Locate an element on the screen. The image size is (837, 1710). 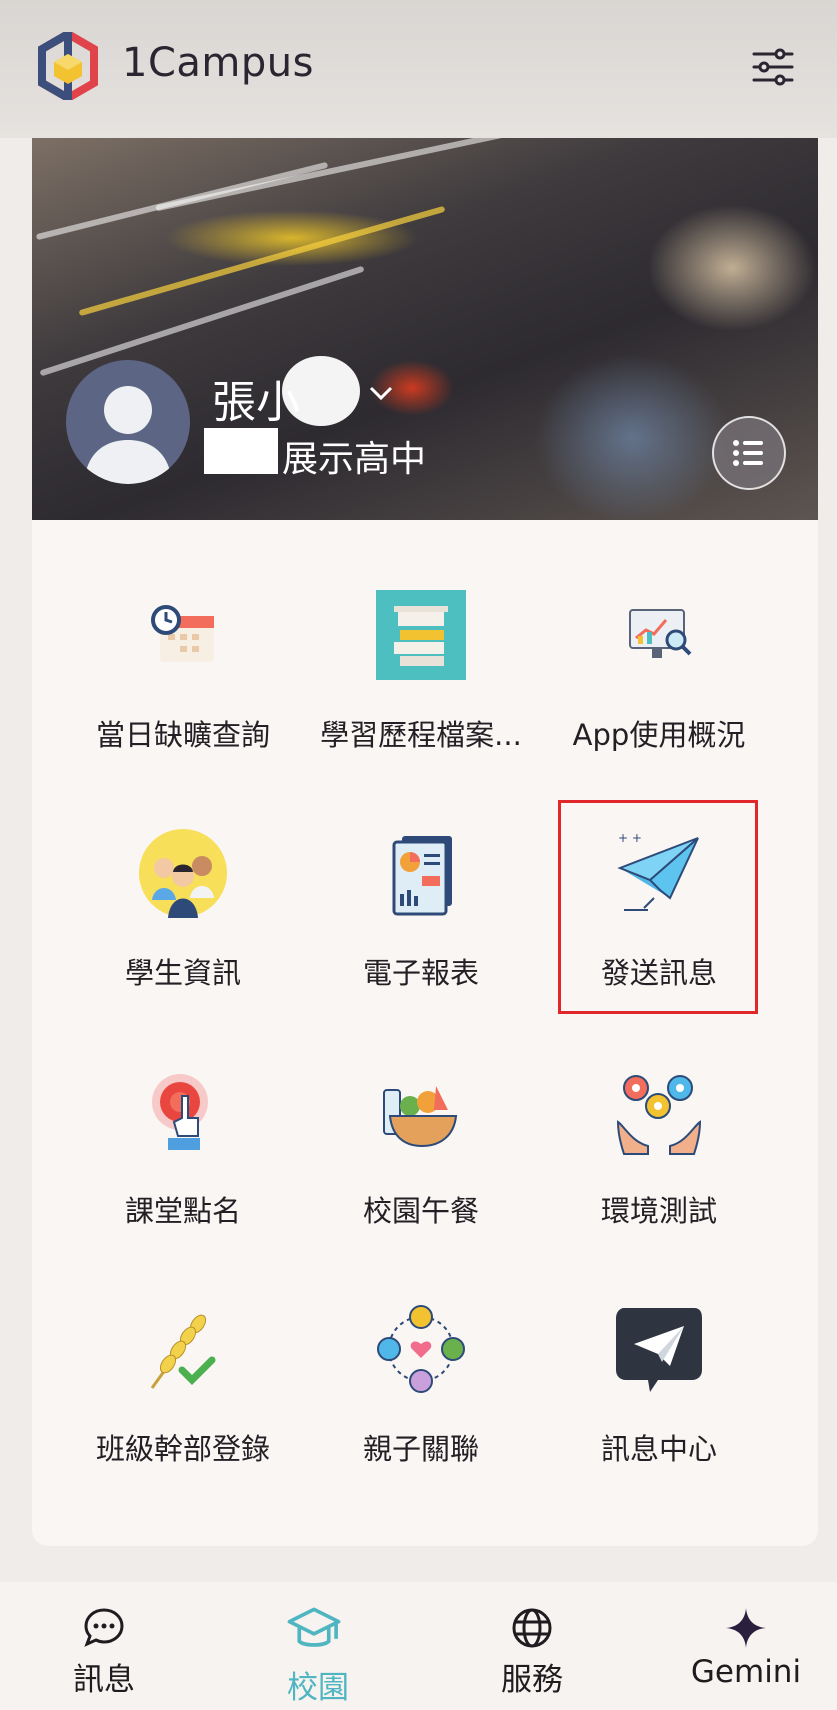
app-label: 訊息中心 is located at coordinates (658, 1449).